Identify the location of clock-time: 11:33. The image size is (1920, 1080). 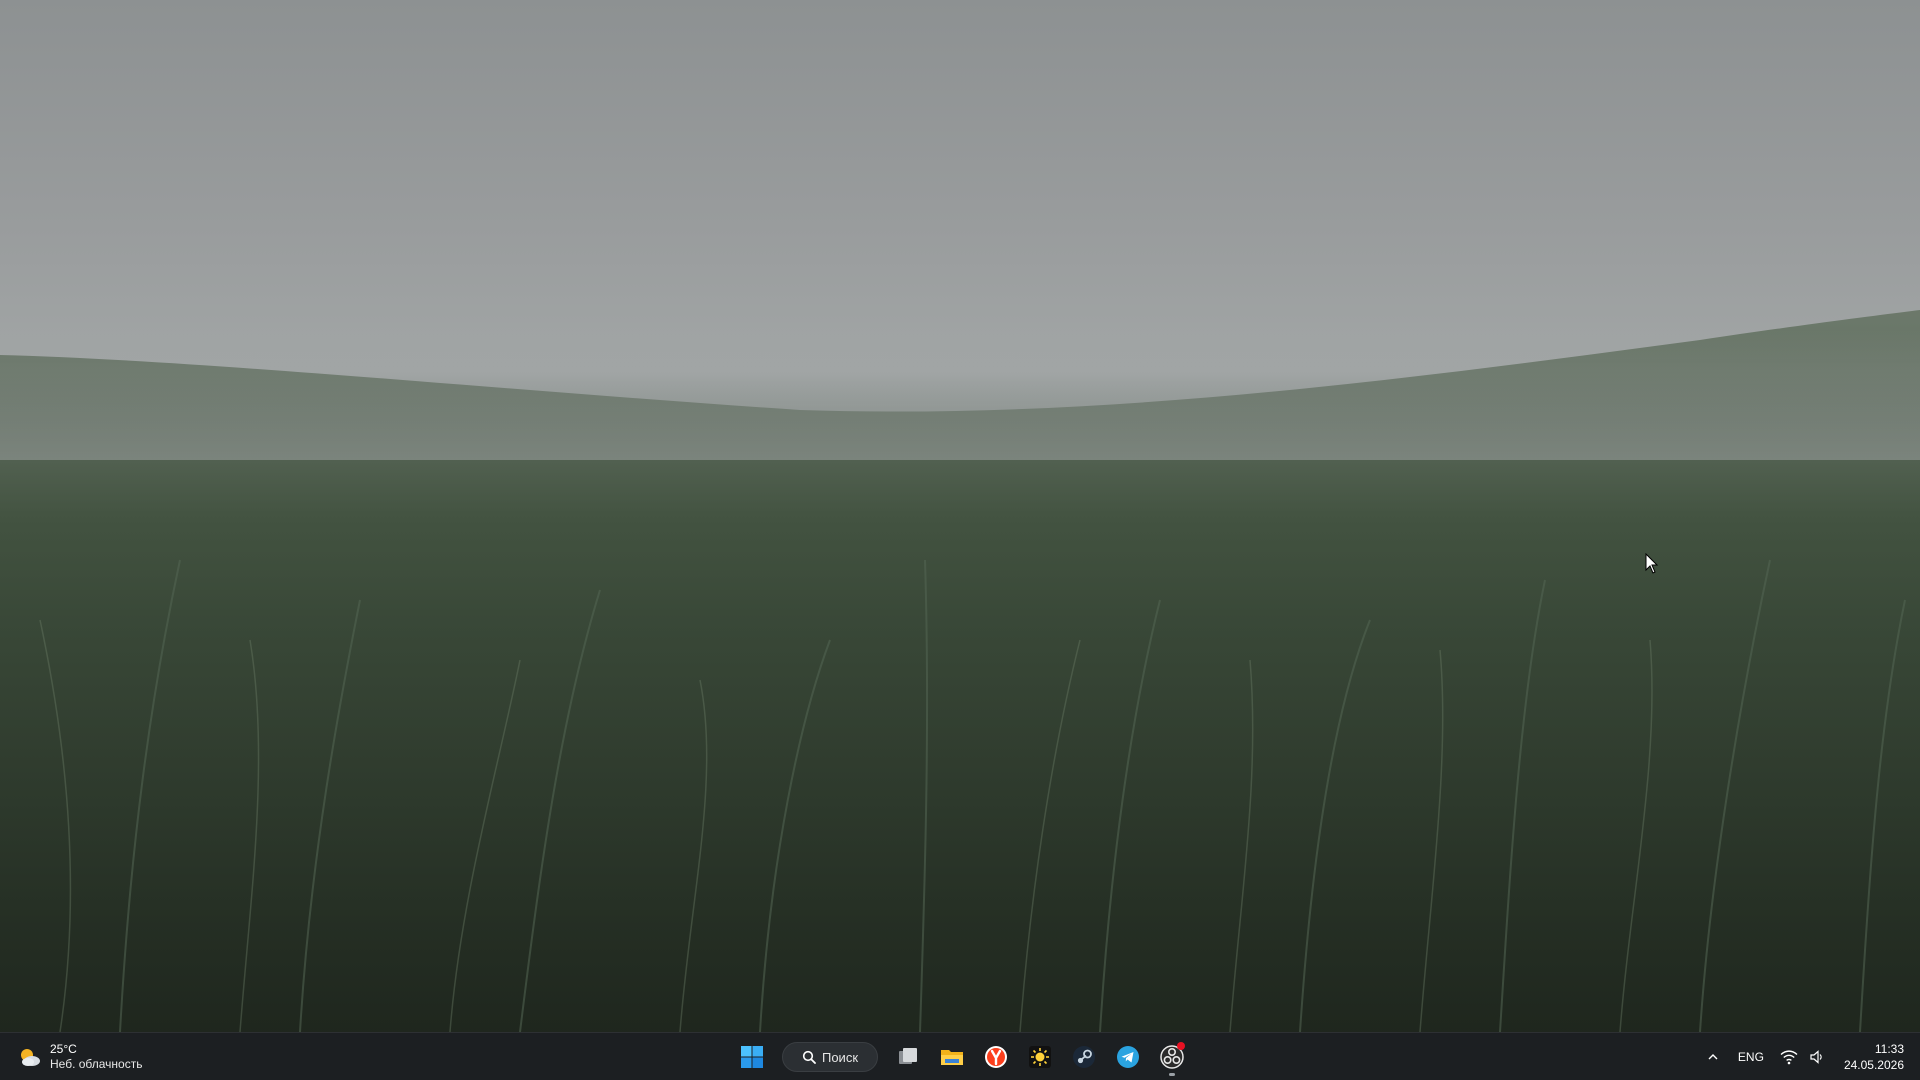
(1889, 1049).